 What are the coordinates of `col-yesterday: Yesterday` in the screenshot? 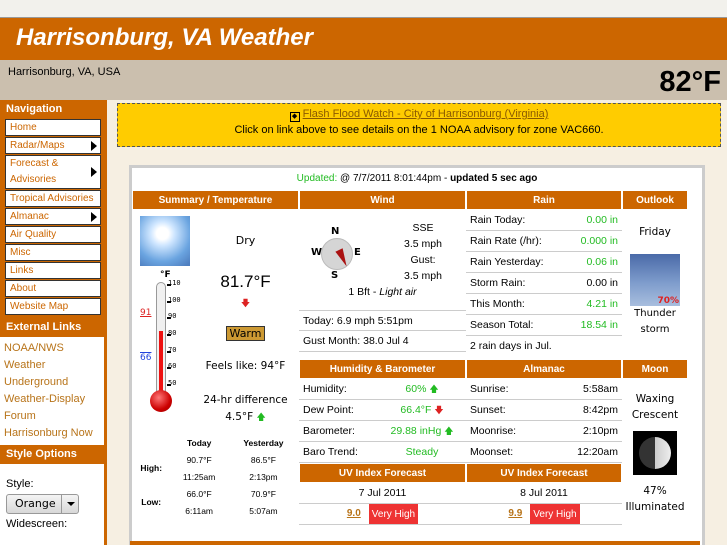 It's located at (263, 442).